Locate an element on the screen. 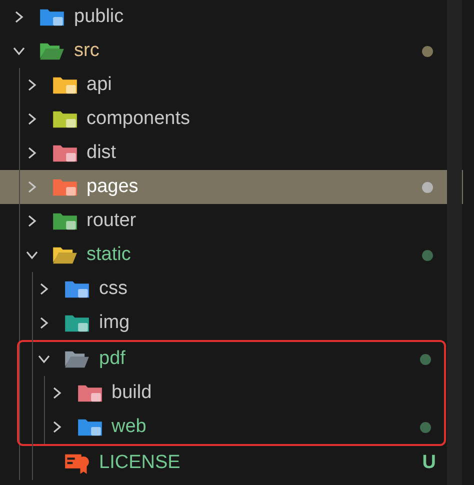 The image size is (474, 485). tree-item: components is located at coordinates (231, 119).